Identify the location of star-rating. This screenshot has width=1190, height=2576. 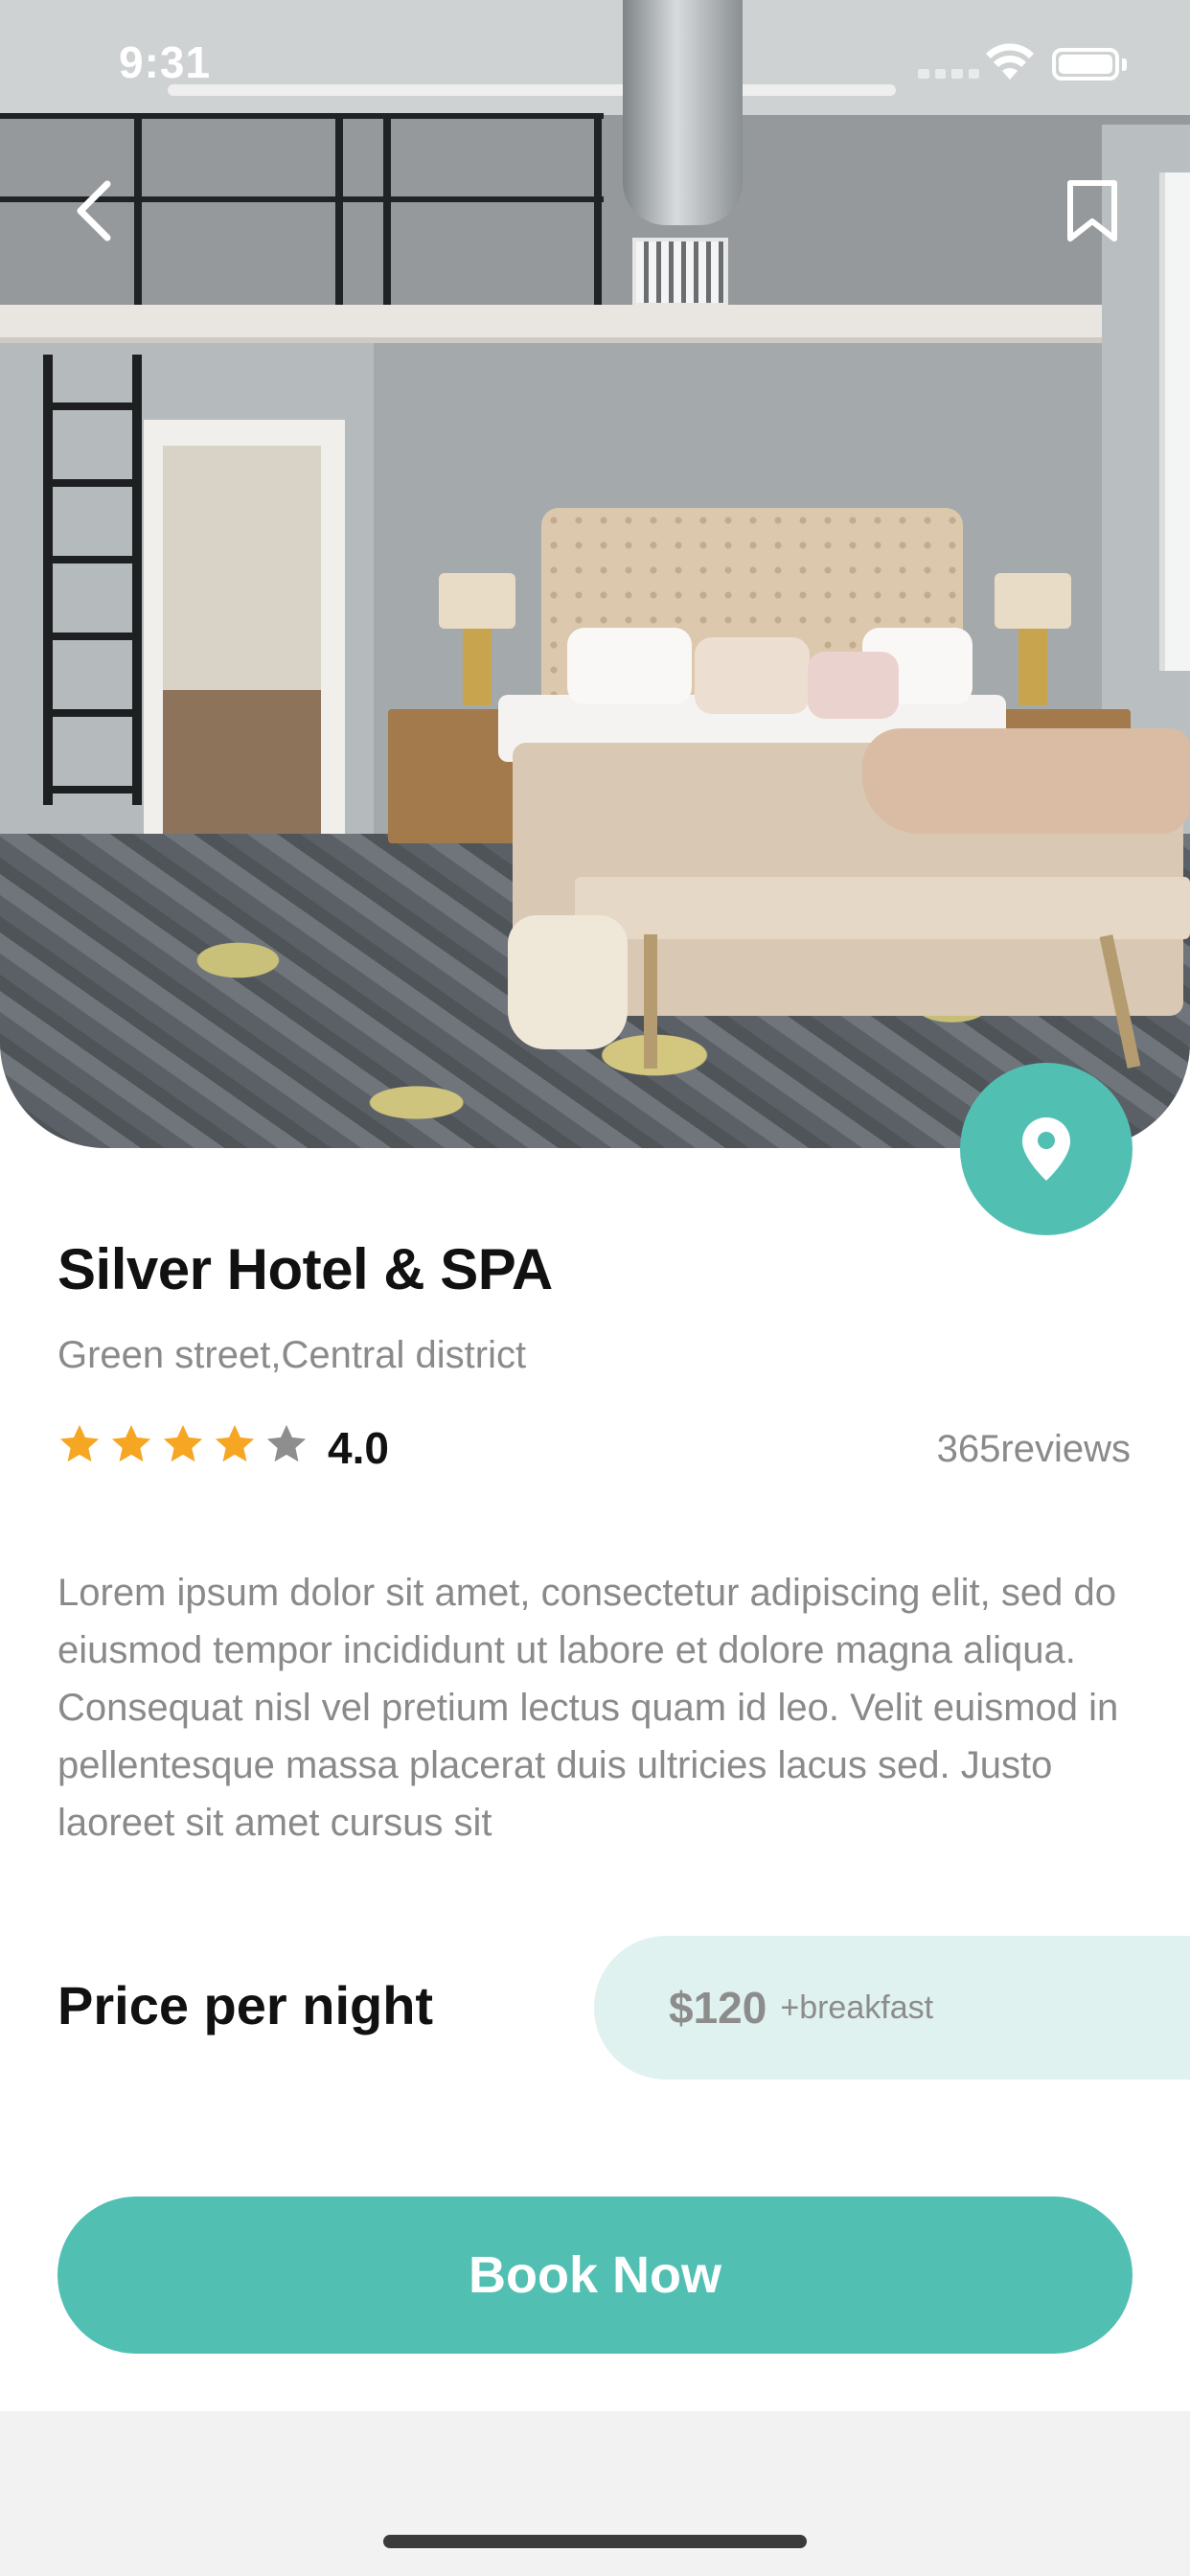
(183, 1444).